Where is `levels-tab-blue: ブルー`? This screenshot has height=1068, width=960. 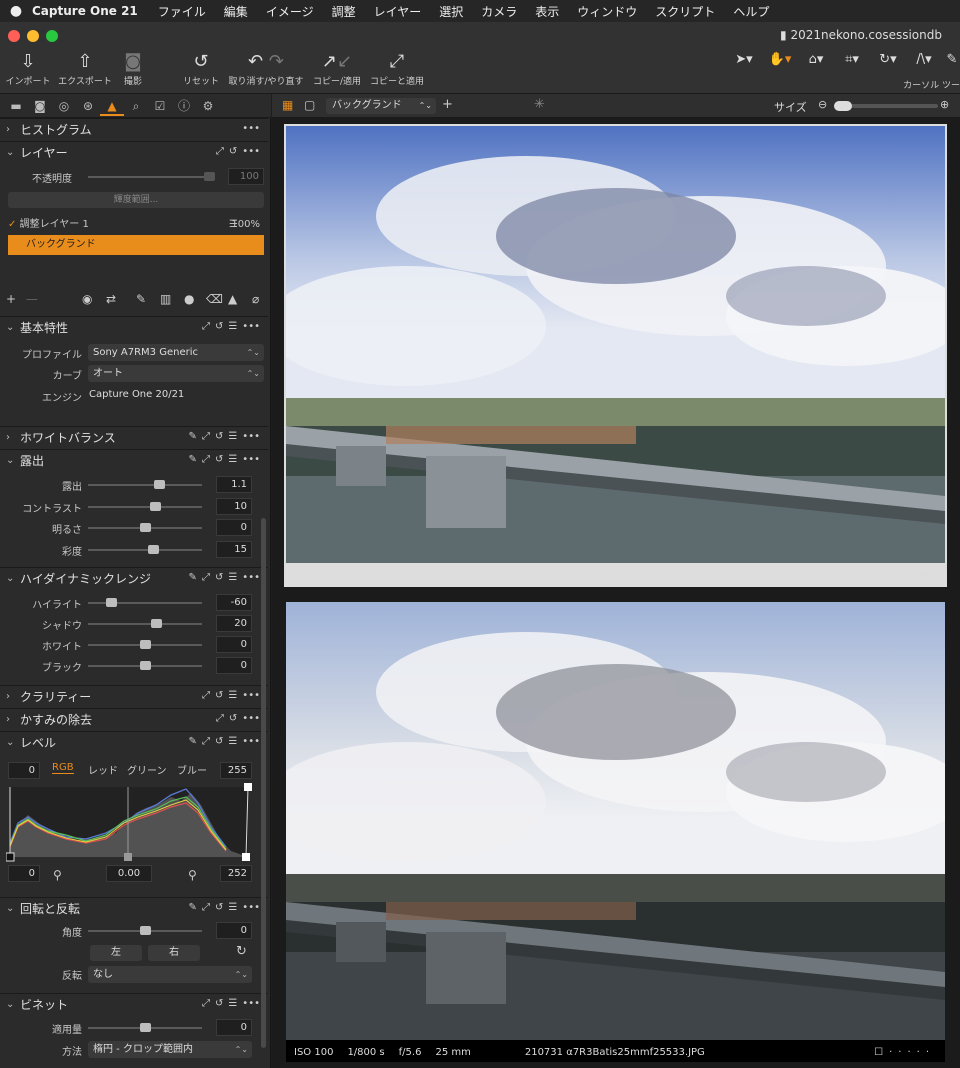
levels-tab-blue: ブルー is located at coordinates (192, 769).